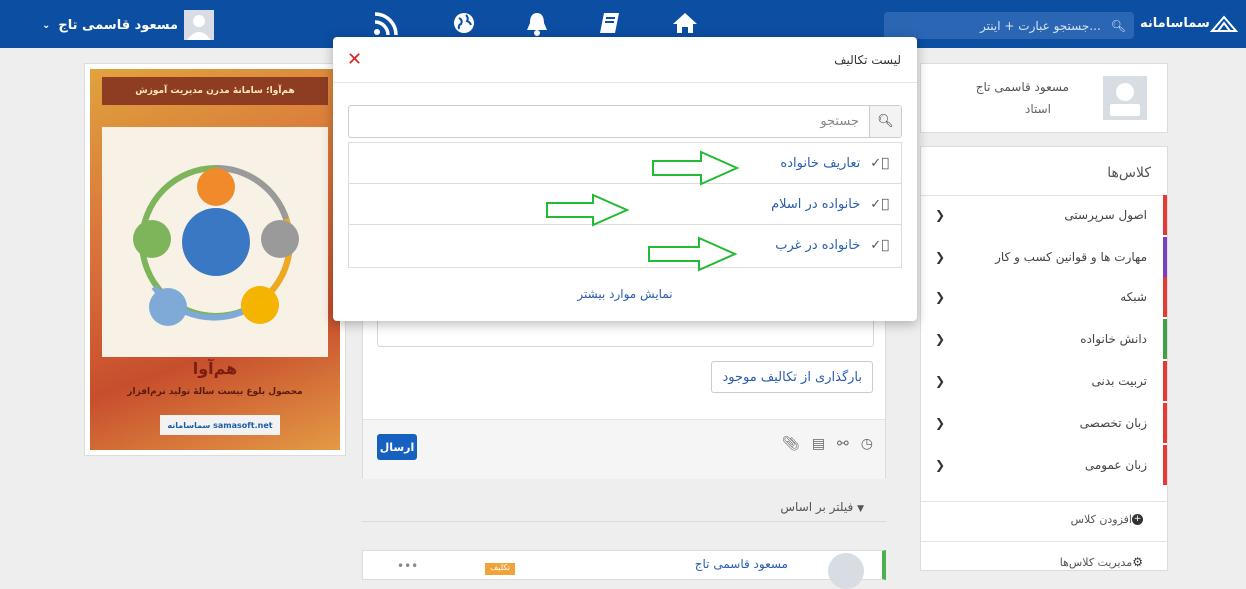 This screenshot has width=1246, height=589. Describe the element at coordinates (537, 24) in the screenshot. I see `bell-icon` at that location.